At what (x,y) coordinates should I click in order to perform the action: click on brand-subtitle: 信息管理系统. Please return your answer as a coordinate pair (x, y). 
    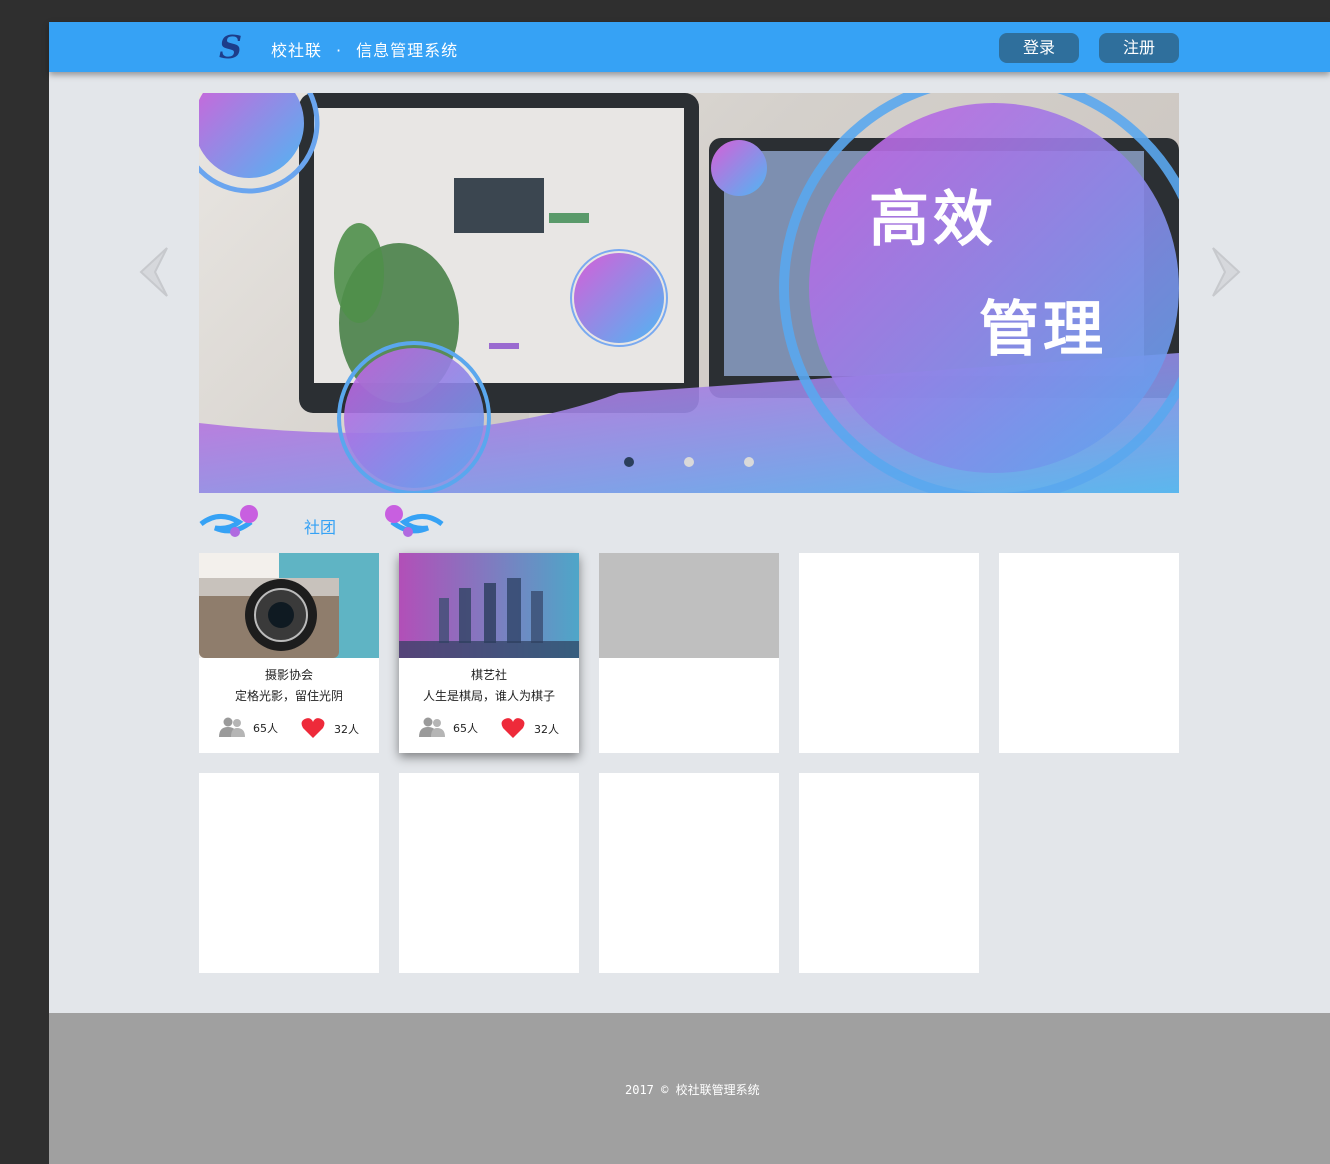
    Looking at the image, I should click on (407, 50).